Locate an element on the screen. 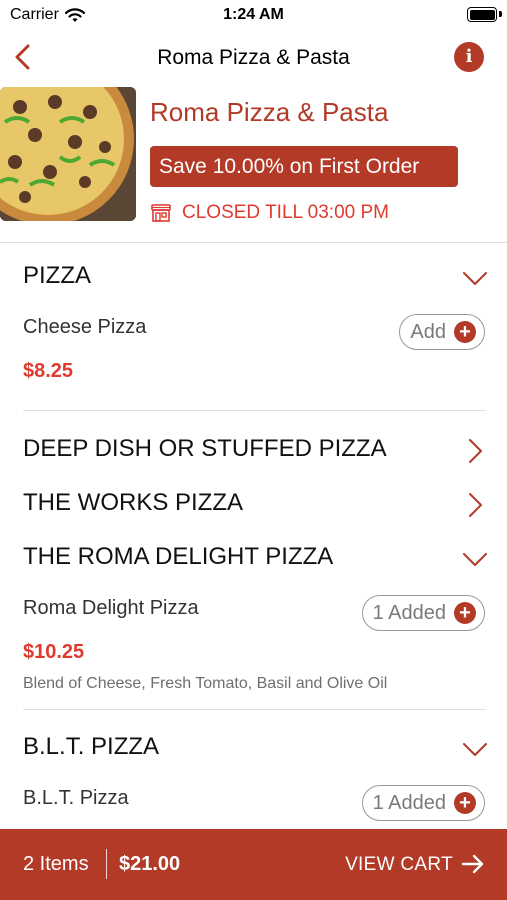 The height and width of the screenshot is (900, 507). category-deep-dish: DEEP DISH OR STUFFED PIZZA is located at coordinates (255, 453).